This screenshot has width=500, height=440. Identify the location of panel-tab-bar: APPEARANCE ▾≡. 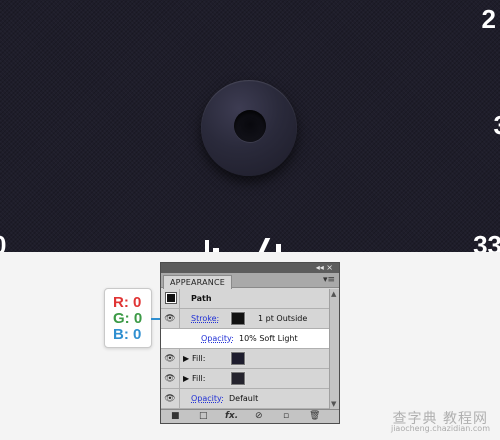
(250, 281).